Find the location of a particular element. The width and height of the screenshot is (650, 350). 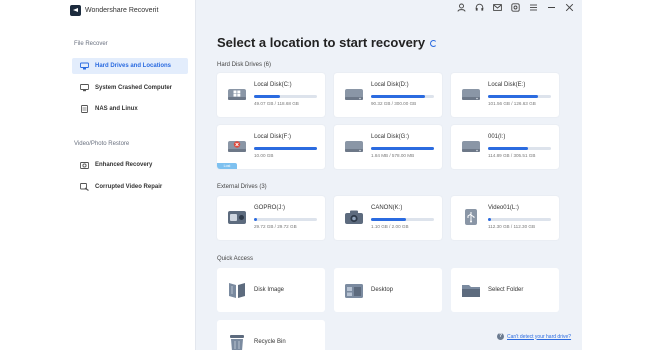

drive-card: Local Disk(F:) 10.00 GB Lost is located at coordinates (271, 147).